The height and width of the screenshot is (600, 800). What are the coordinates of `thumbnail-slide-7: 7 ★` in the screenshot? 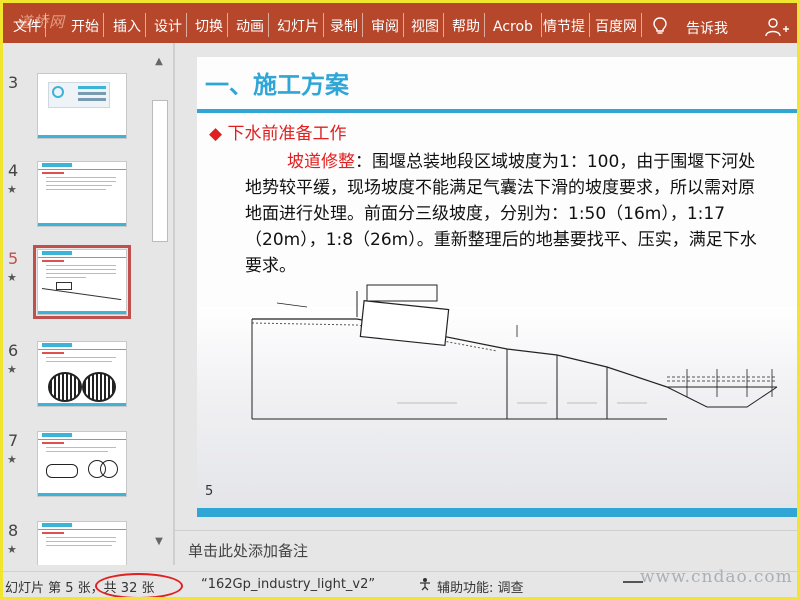 It's located at (75, 476).